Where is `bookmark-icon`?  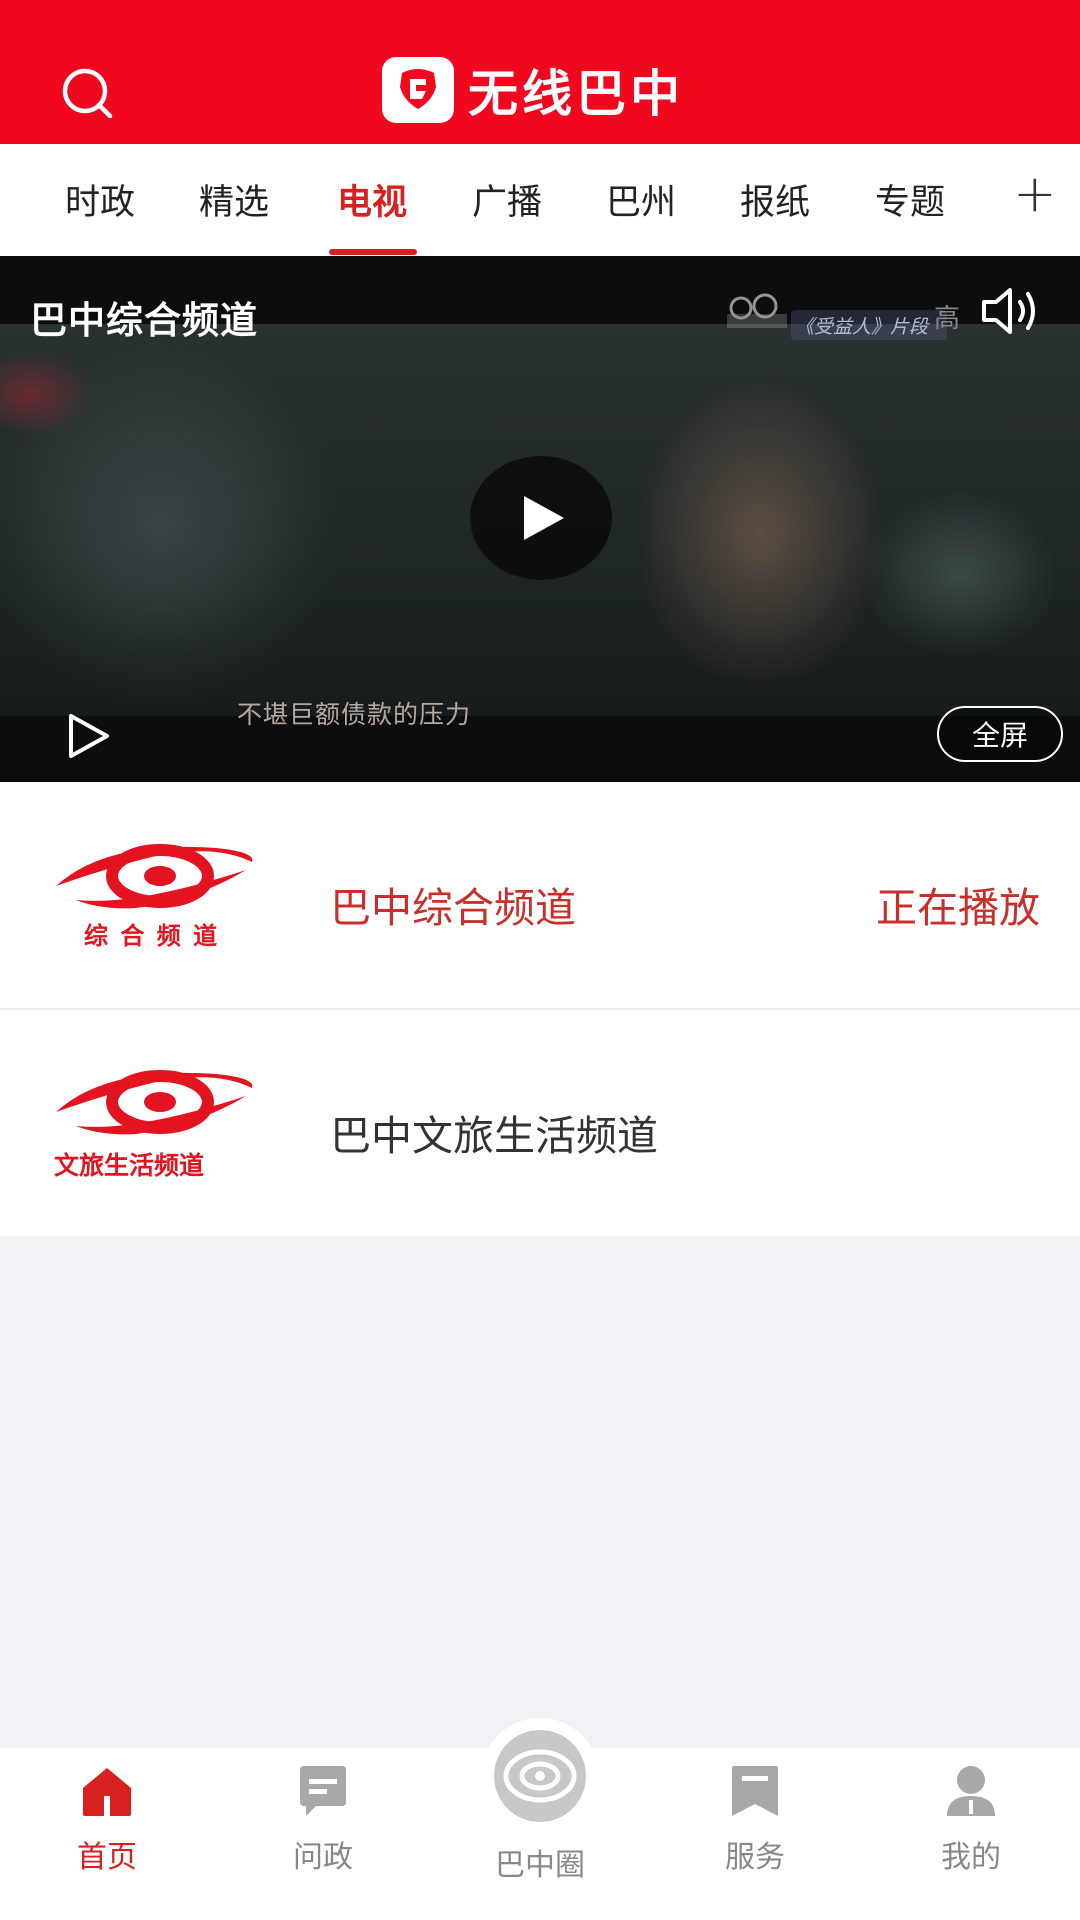
bookmark-icon is located at coordinates (755, 1791).